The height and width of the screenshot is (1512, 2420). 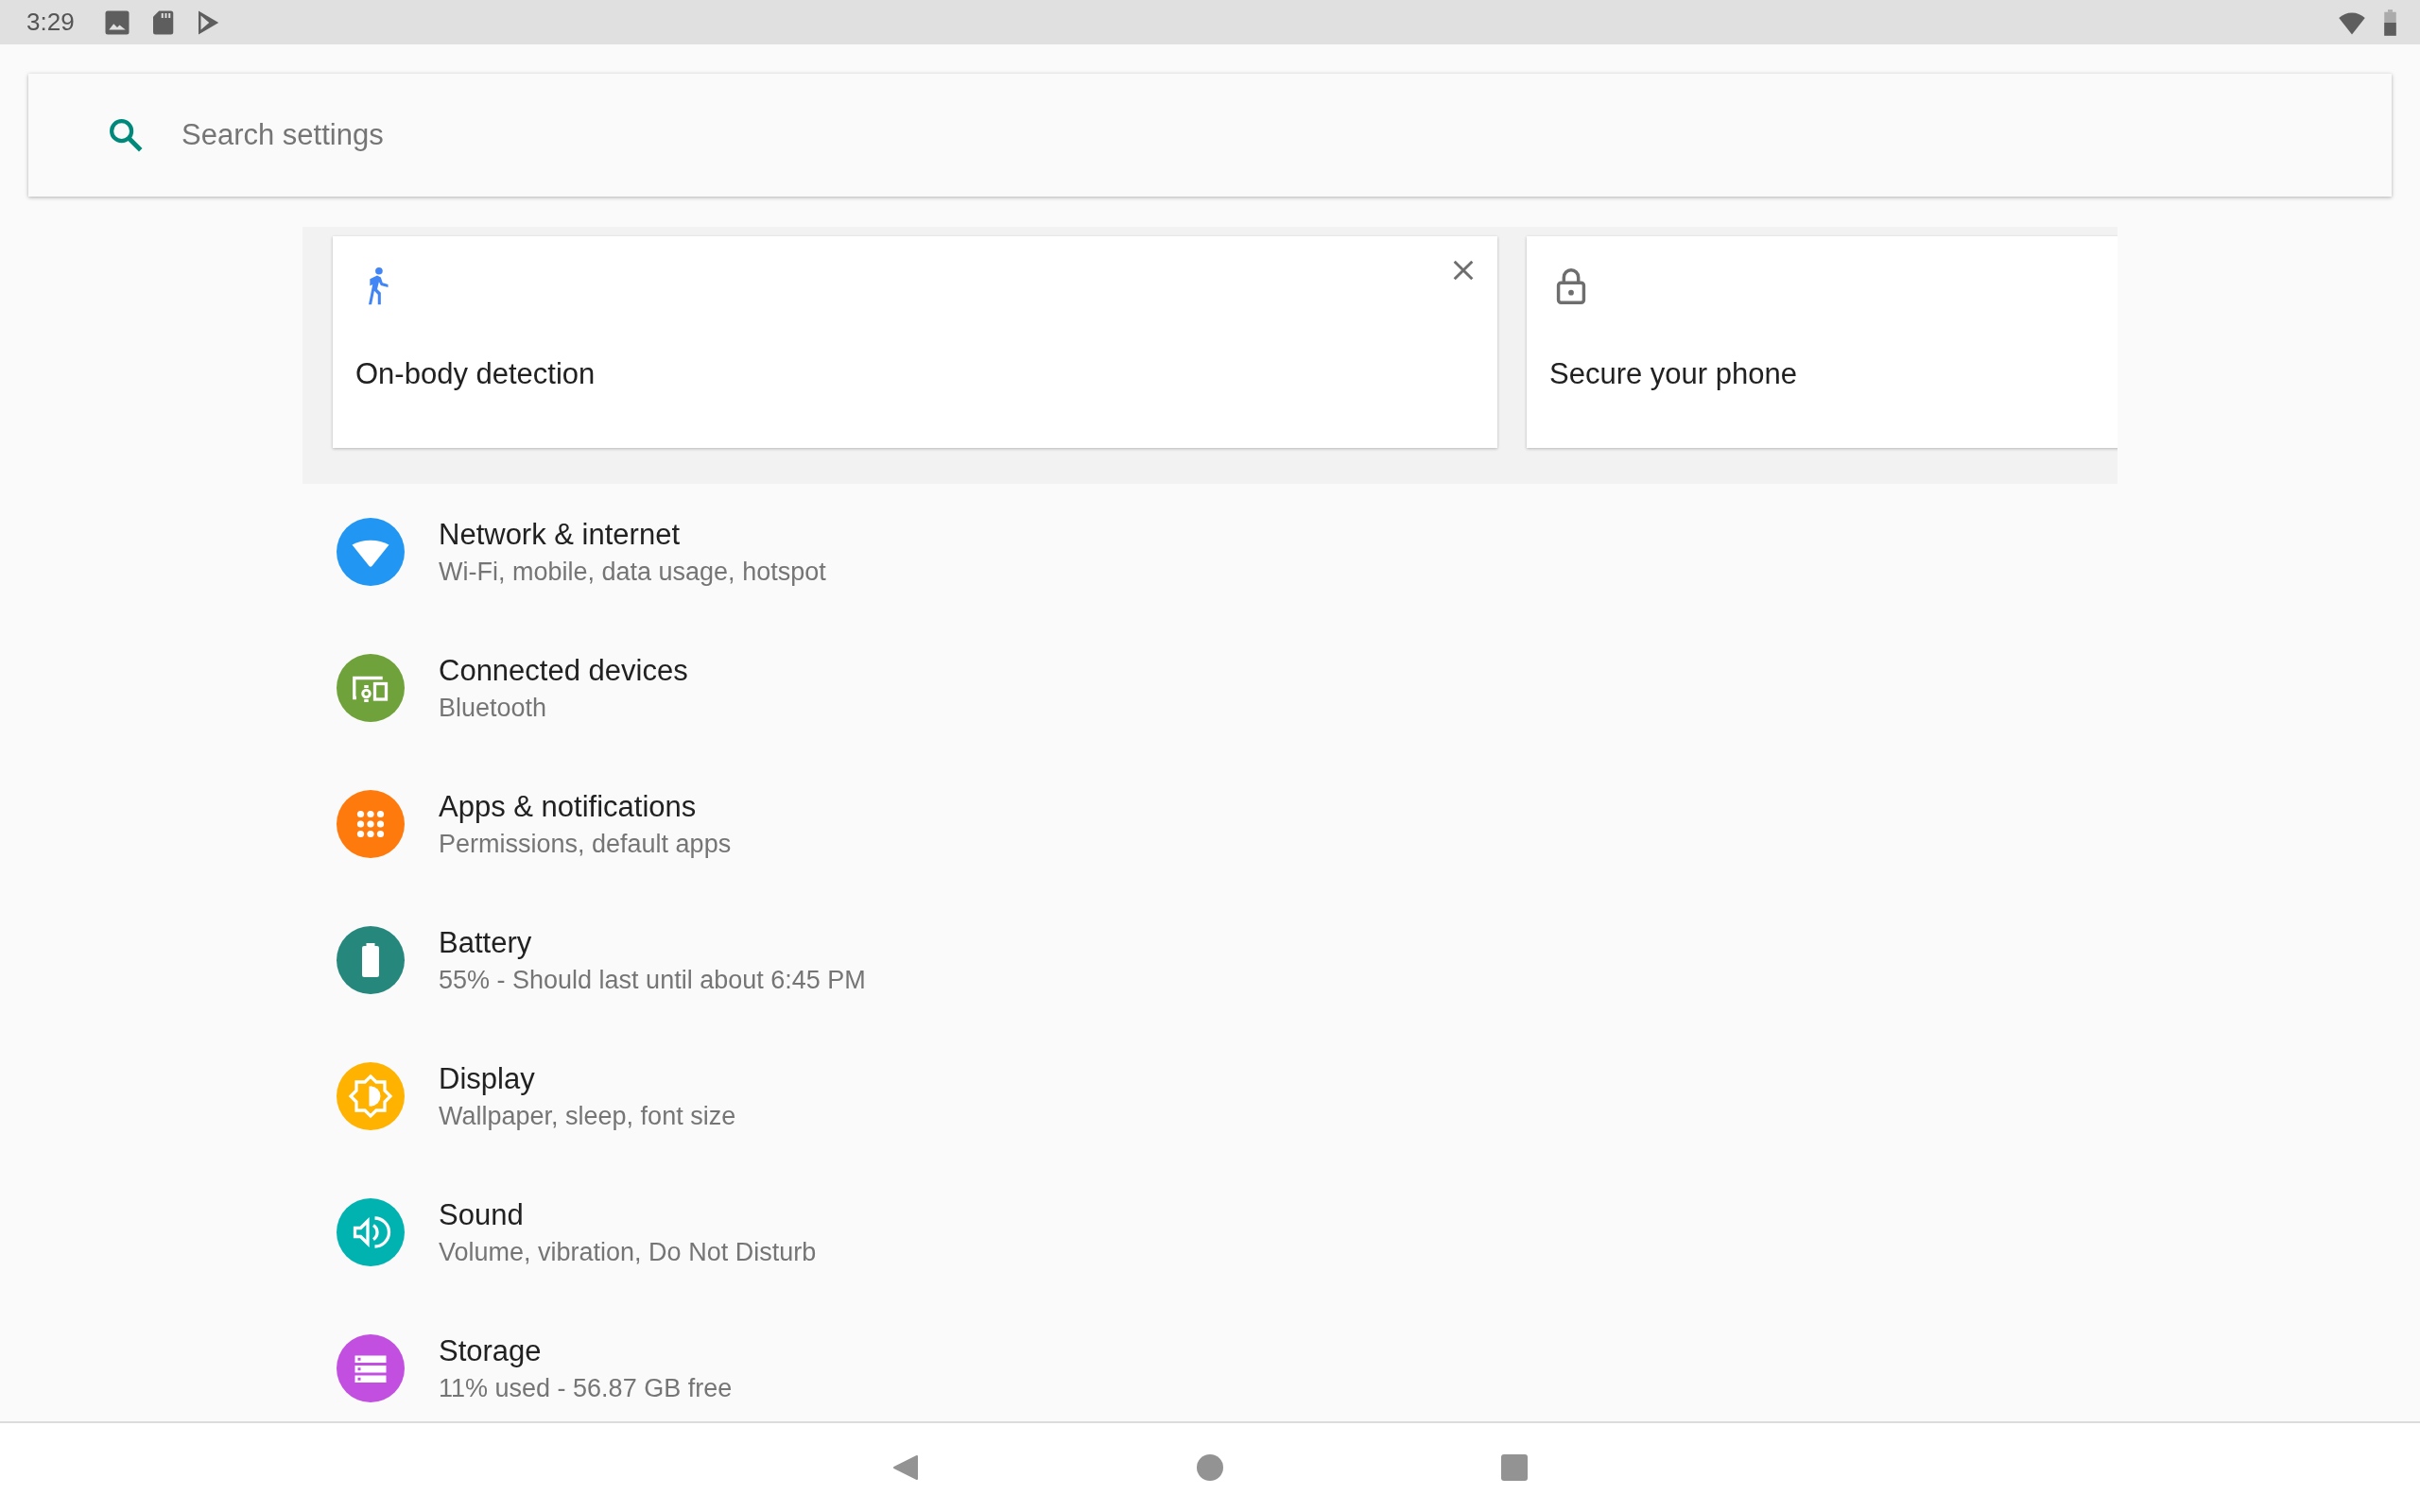 I want to click on item-title: Network & internet, so click(x=560, y=534).